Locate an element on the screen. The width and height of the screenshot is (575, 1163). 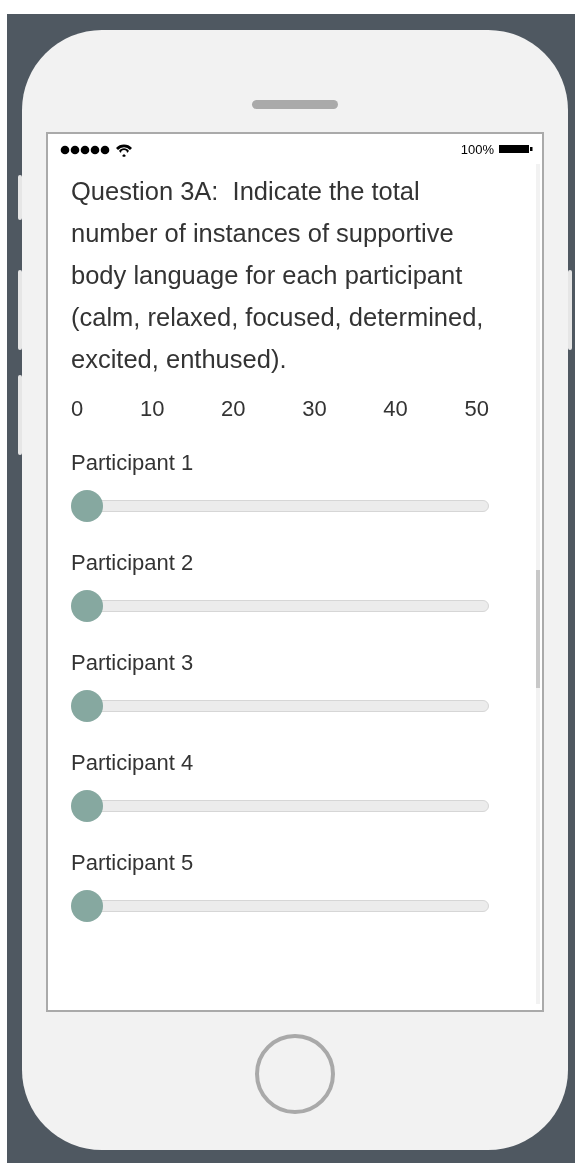
scale-label: 40 is located at coordinates (395, 409).